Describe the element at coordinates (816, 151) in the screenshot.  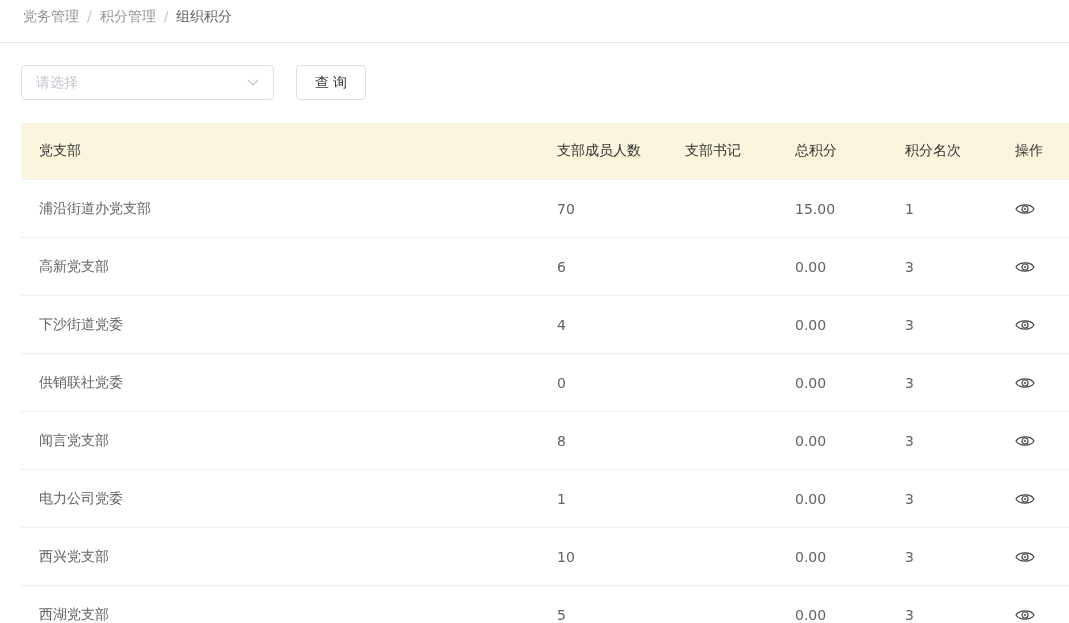
I see `column-header: 总积分` at that location.